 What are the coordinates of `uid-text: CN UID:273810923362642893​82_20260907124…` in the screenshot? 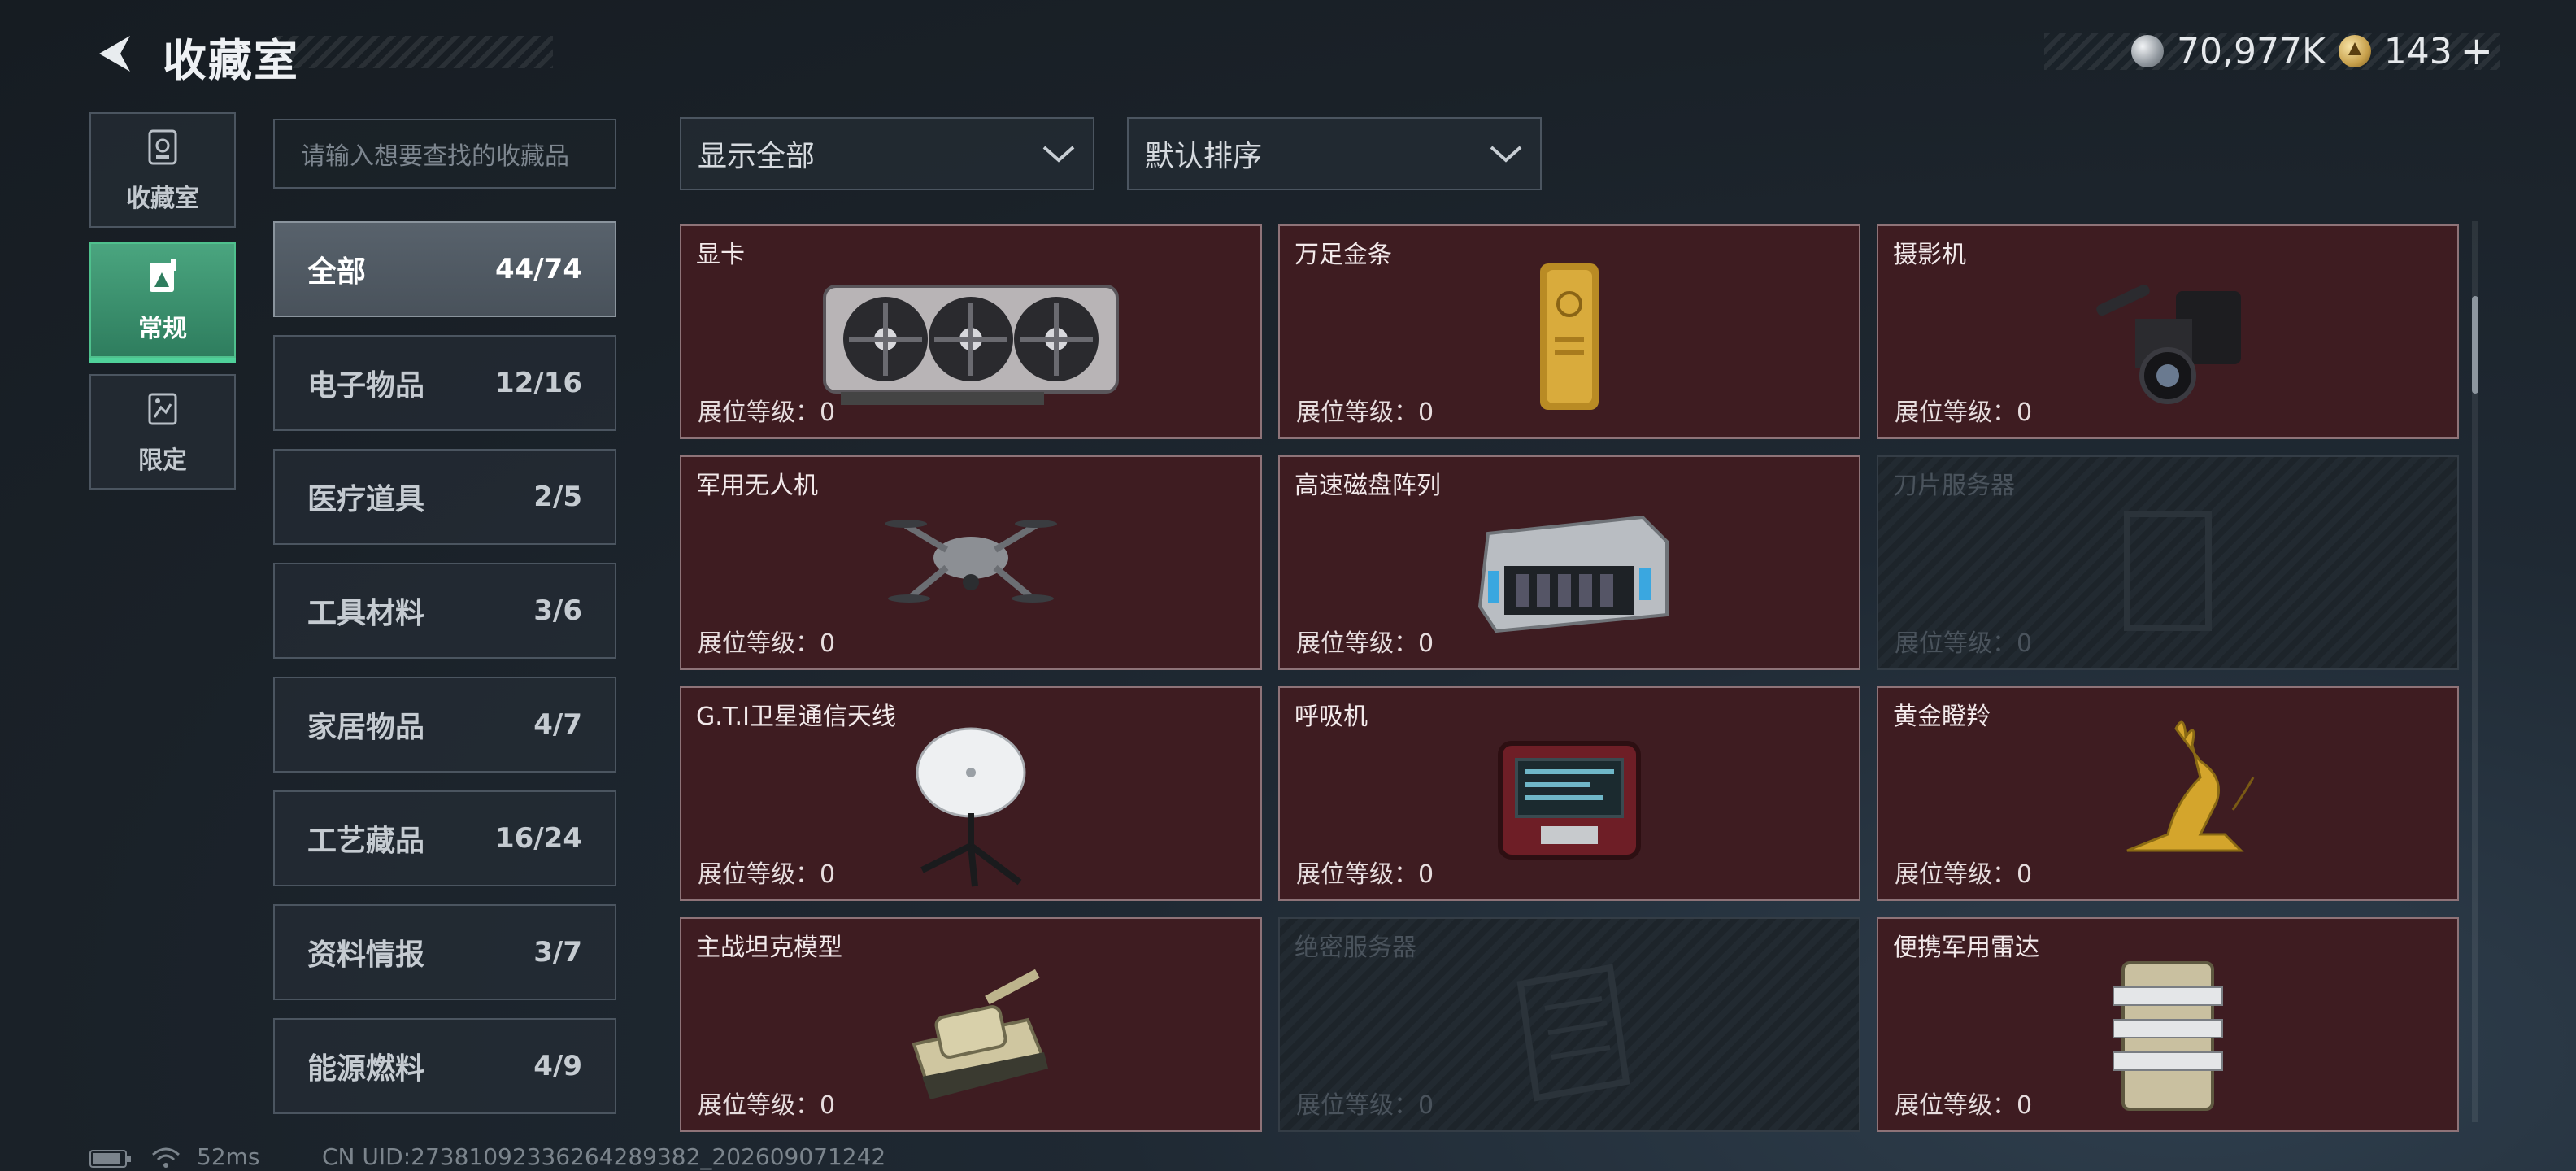 It's located at (604, 1156).